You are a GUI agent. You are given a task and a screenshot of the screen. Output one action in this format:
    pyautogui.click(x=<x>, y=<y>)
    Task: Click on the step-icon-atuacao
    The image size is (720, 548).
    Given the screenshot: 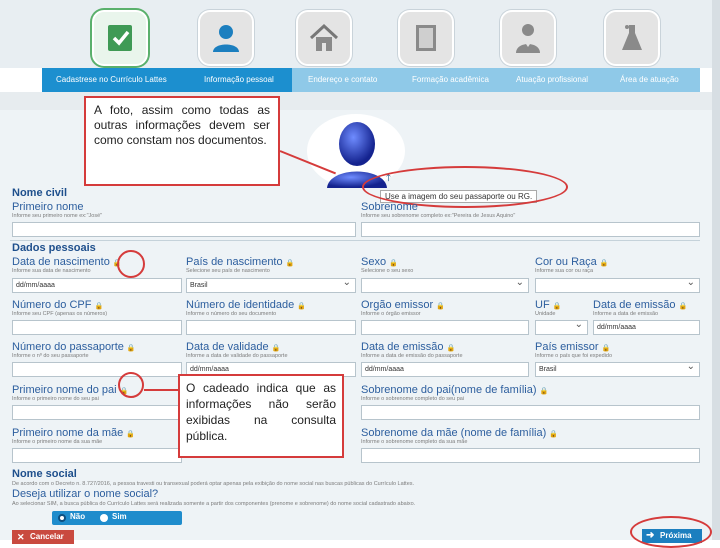 What is the action you would take?
    pyautogui.click(x=528, y=38)
    